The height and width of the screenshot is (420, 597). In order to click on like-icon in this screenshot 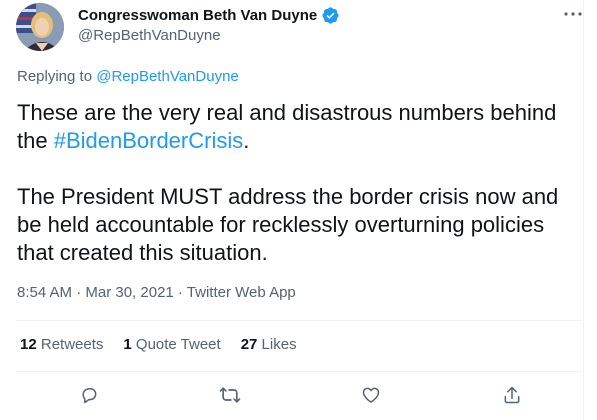, I will do `click(371, 395)`.